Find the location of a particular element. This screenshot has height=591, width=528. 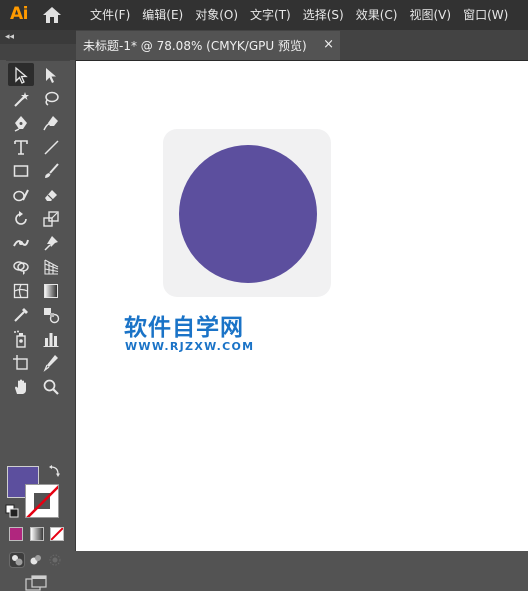

paintbrush-icon is located at coordinates (51, 170).